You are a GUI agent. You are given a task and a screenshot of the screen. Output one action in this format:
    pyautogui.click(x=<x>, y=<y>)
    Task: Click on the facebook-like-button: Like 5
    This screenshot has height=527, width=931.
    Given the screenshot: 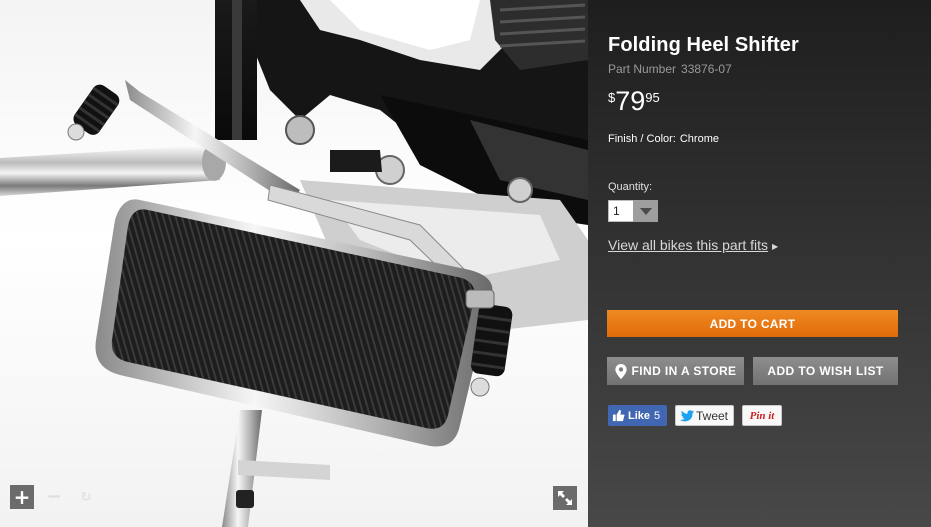 What is the action you would take?
    pyautogui.click(x=637, y=415)
    